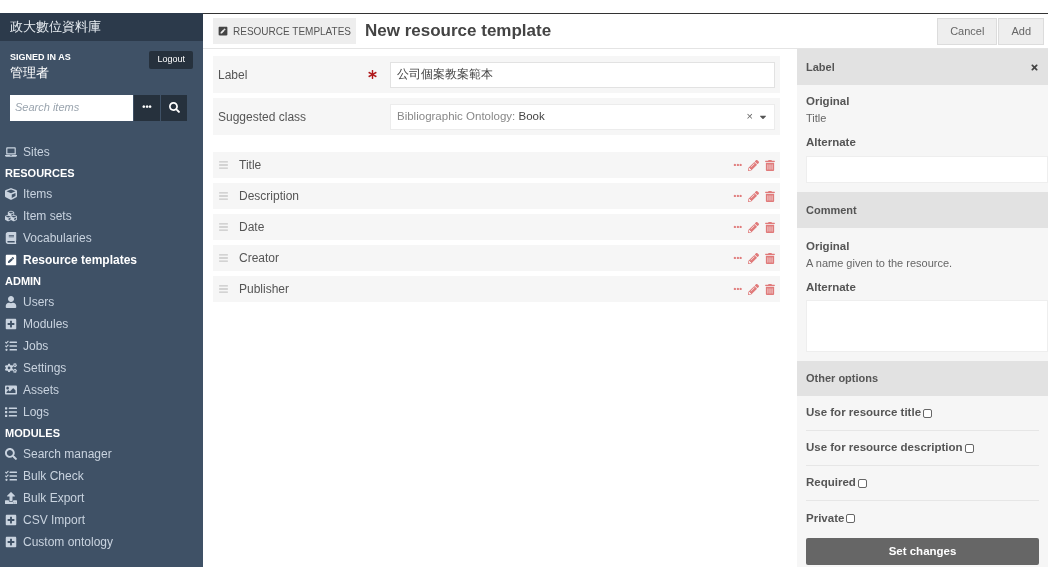  Describe the element at coordinates (11, 411) in the screenshot. I see `list-icon` at that location.